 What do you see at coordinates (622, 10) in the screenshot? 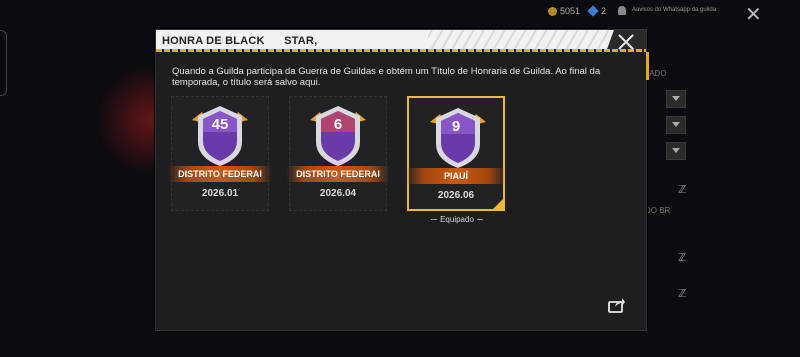
I see `notification-icon` at bounding box center [622, 10].